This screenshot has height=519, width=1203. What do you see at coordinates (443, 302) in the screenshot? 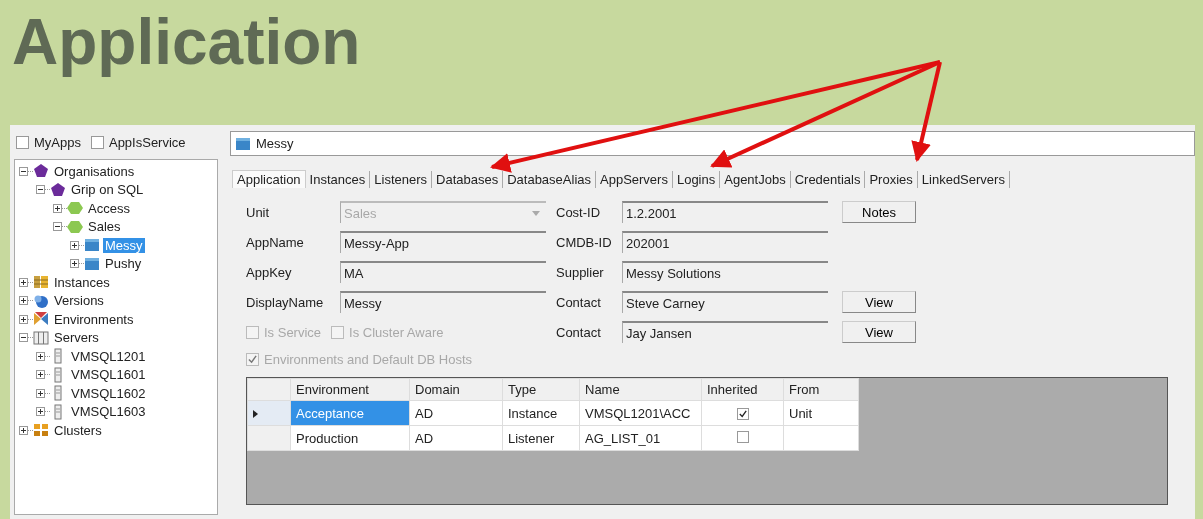
I see `input-field: Messy` at bounding box center [443, 302].